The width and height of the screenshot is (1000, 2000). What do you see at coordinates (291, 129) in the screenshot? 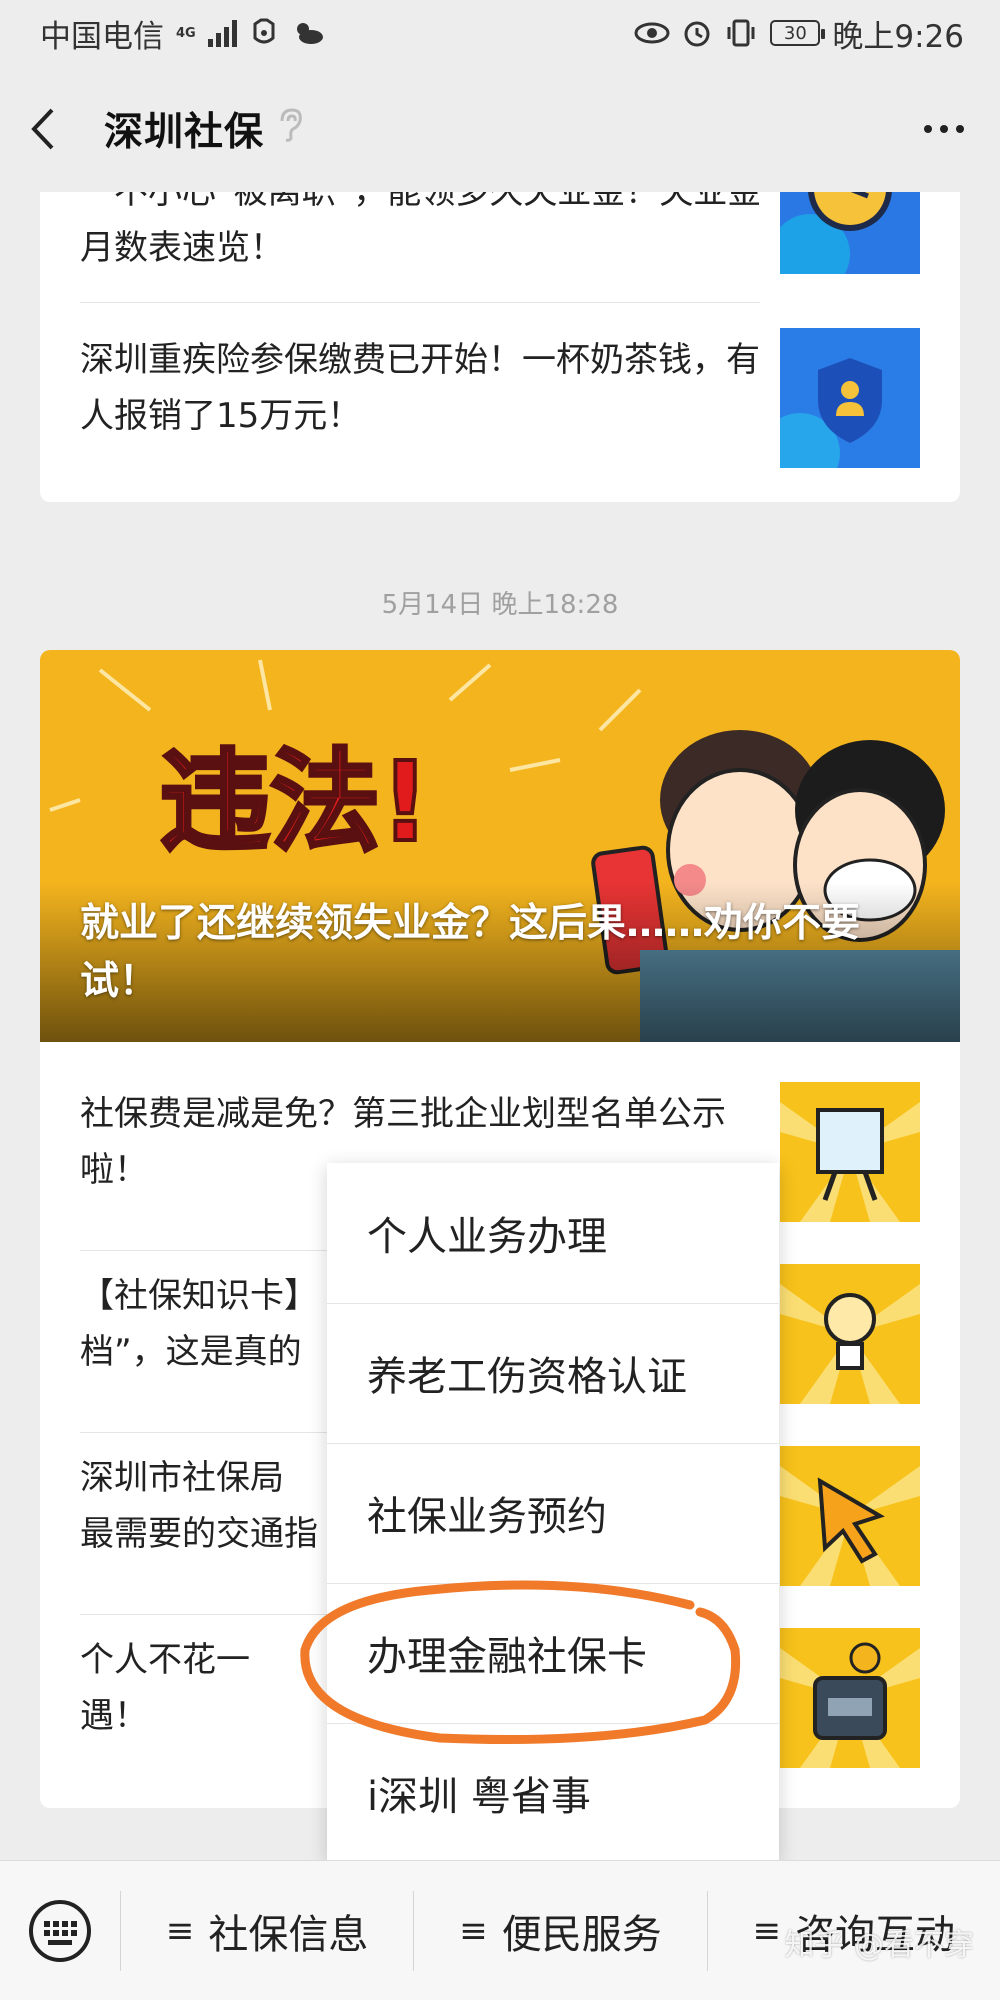
I see `ear-icon` at bounding box center [291, 129].